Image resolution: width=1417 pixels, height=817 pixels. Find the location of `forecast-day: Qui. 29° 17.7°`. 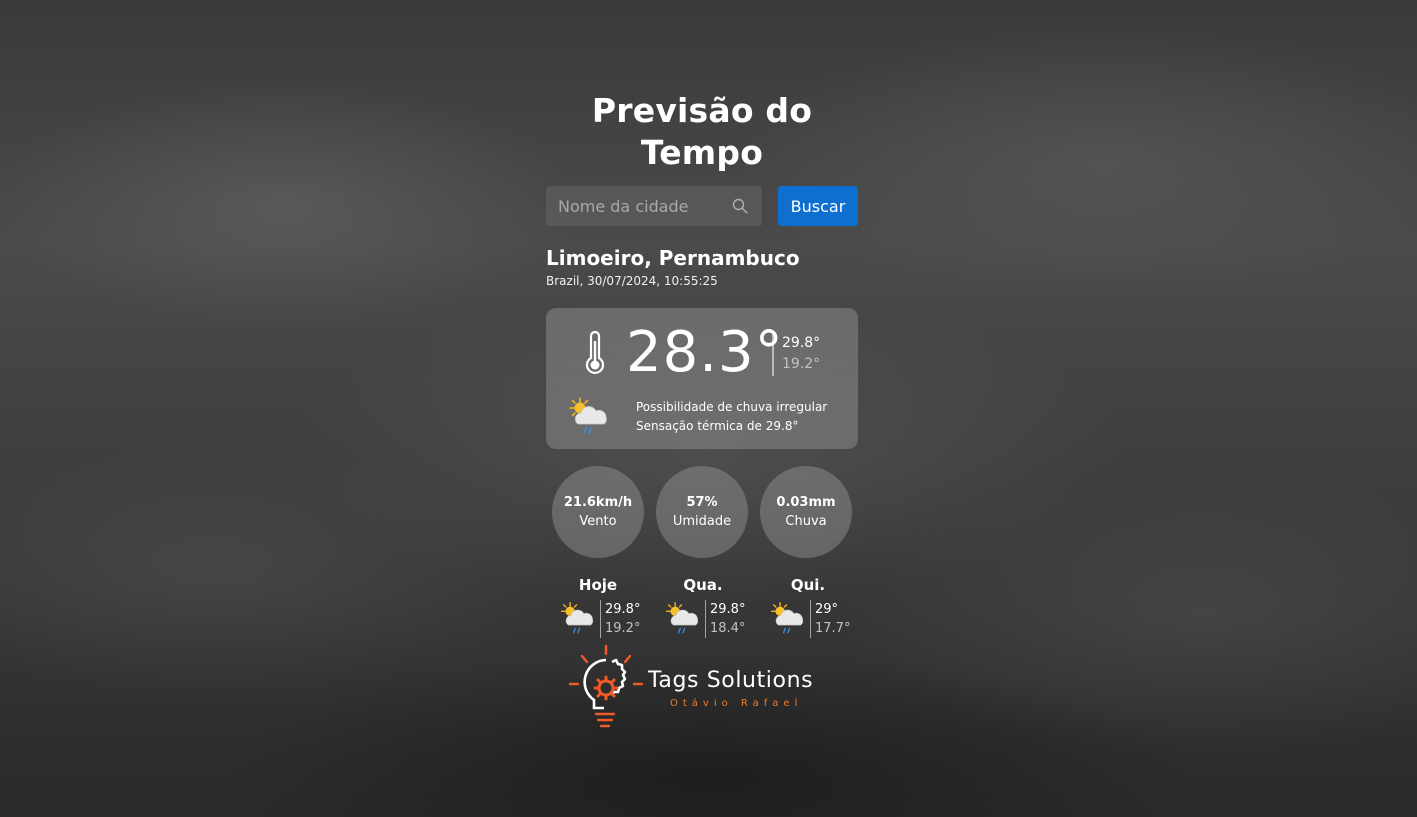

forecast-day: Qui. 29° 17.7° is located at coordinates (813, 606).